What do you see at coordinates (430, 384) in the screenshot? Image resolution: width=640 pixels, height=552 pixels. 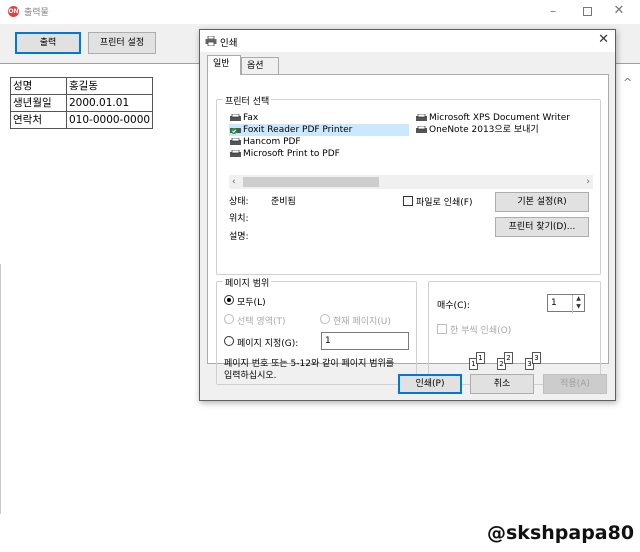 I see `dialog-print-button: 인쇄(P)` at bounding box center [430, 384].